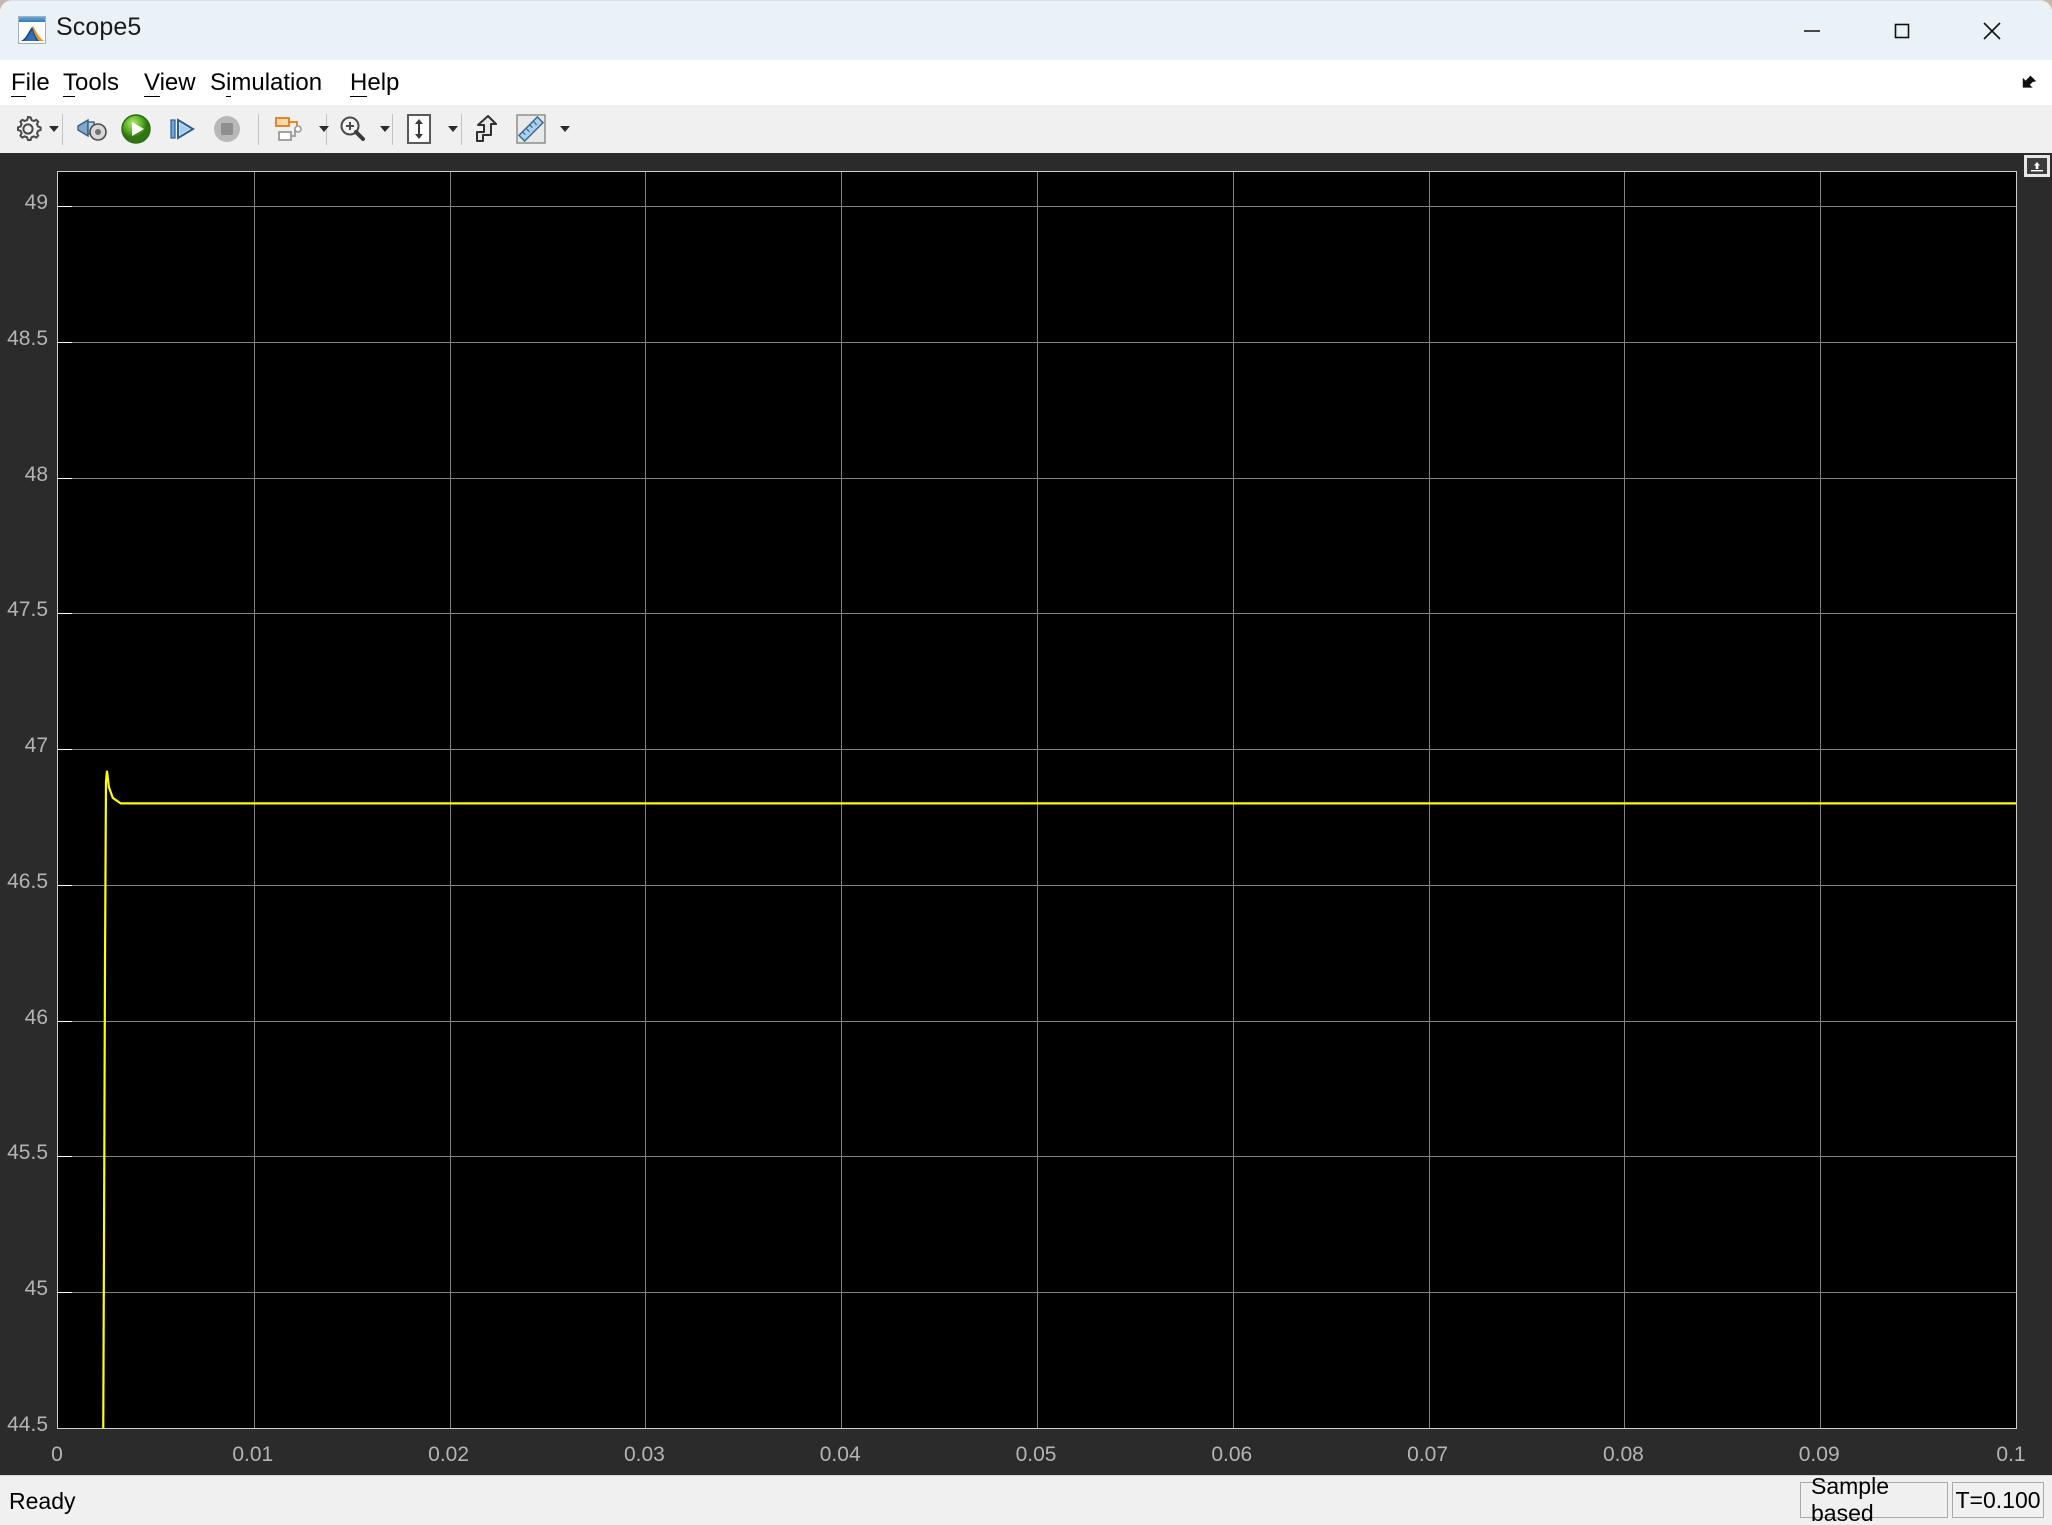 The image size is (2052, 1525). What do you see at coordinates (258, 129) in the screenshot?
I see `toolbar-separator` at bounding box center [258, 129].